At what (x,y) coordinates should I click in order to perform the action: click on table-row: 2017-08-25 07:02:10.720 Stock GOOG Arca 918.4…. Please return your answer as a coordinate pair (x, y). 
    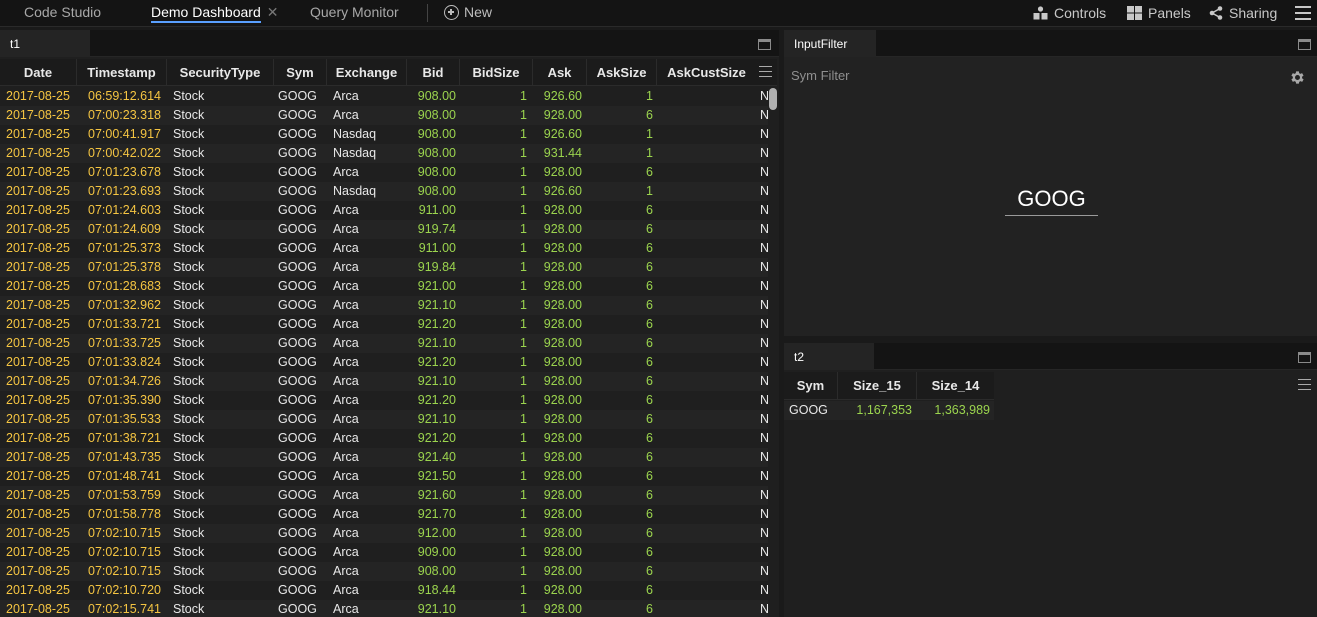
    Looking at the image, I should click on (384, 590).